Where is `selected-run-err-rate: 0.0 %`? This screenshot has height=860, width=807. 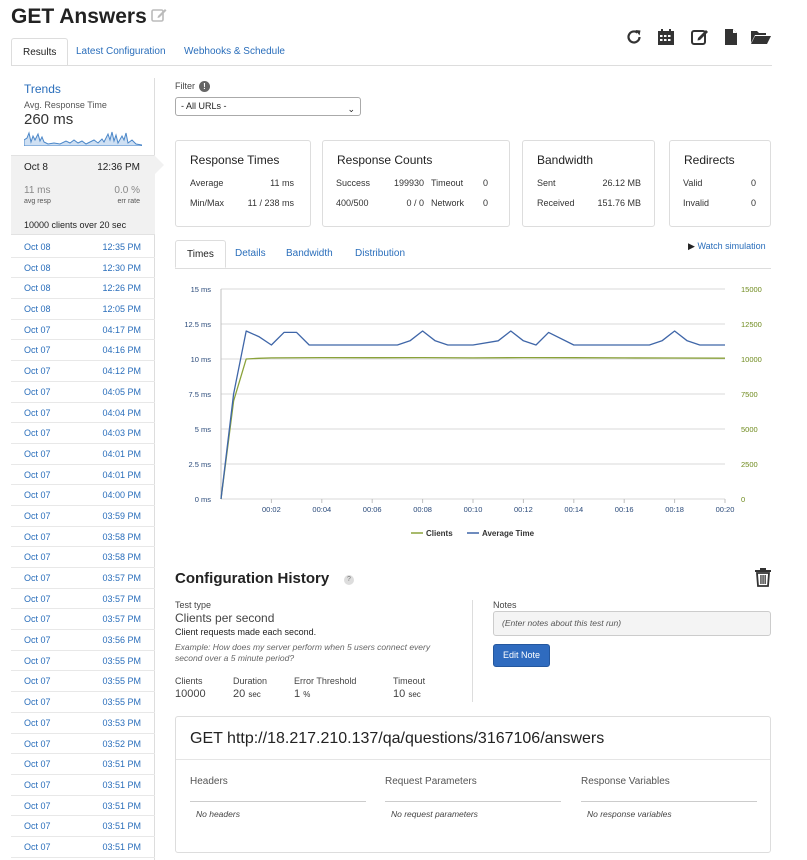 selected-run-err-rate: 0.0 % is located at coordinates (127, 190).